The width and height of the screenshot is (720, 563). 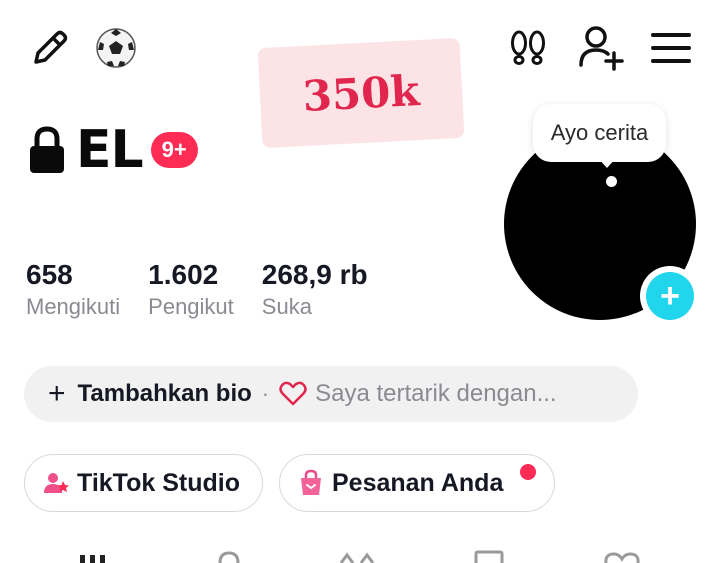 I want to click on heart-icon, so click(x=293, y=393).